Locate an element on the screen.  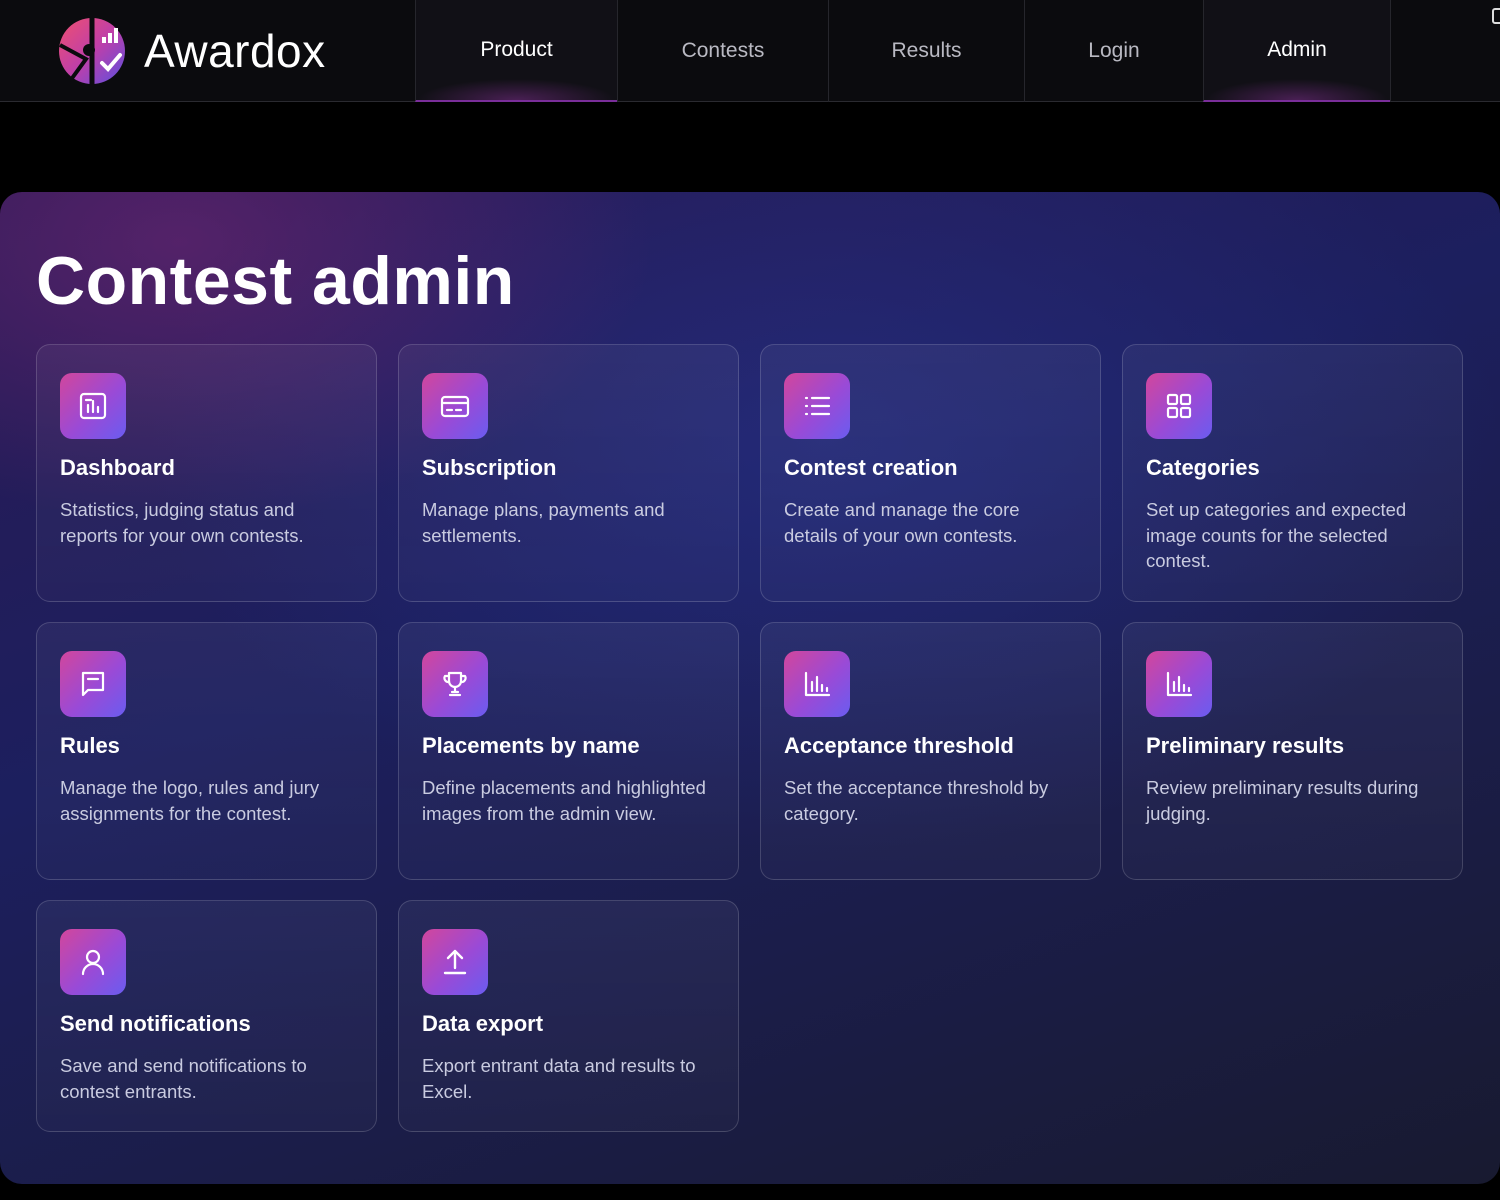
nav-spacer is located at coordinates (1445, 51).